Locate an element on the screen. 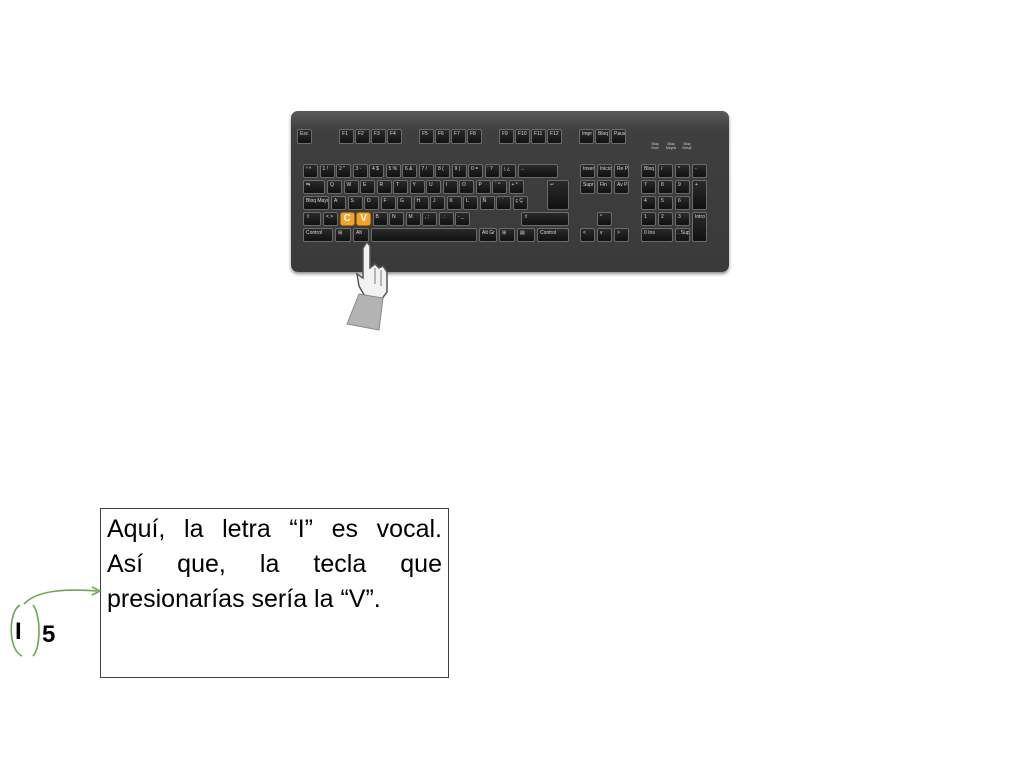 This screenshot has height=768, width=1024. key-f12: F12 is located at coordinates (554, 136).